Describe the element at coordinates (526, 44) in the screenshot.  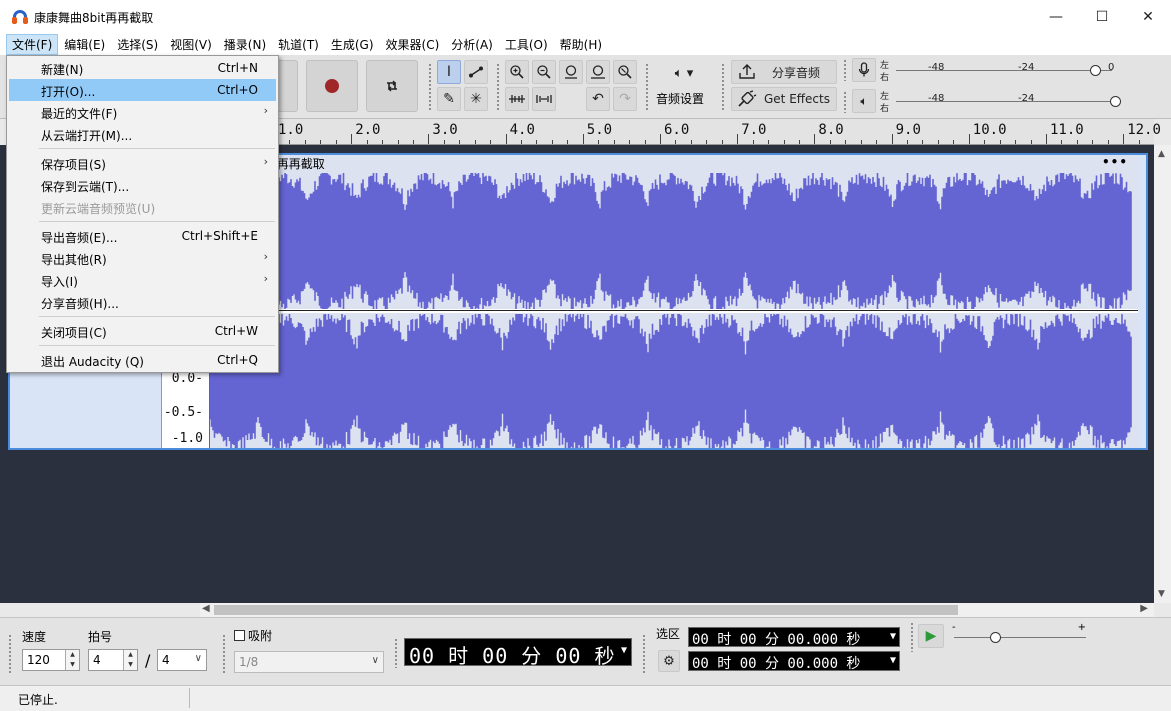
I see `menu-tools: 工具(O)` at that location.